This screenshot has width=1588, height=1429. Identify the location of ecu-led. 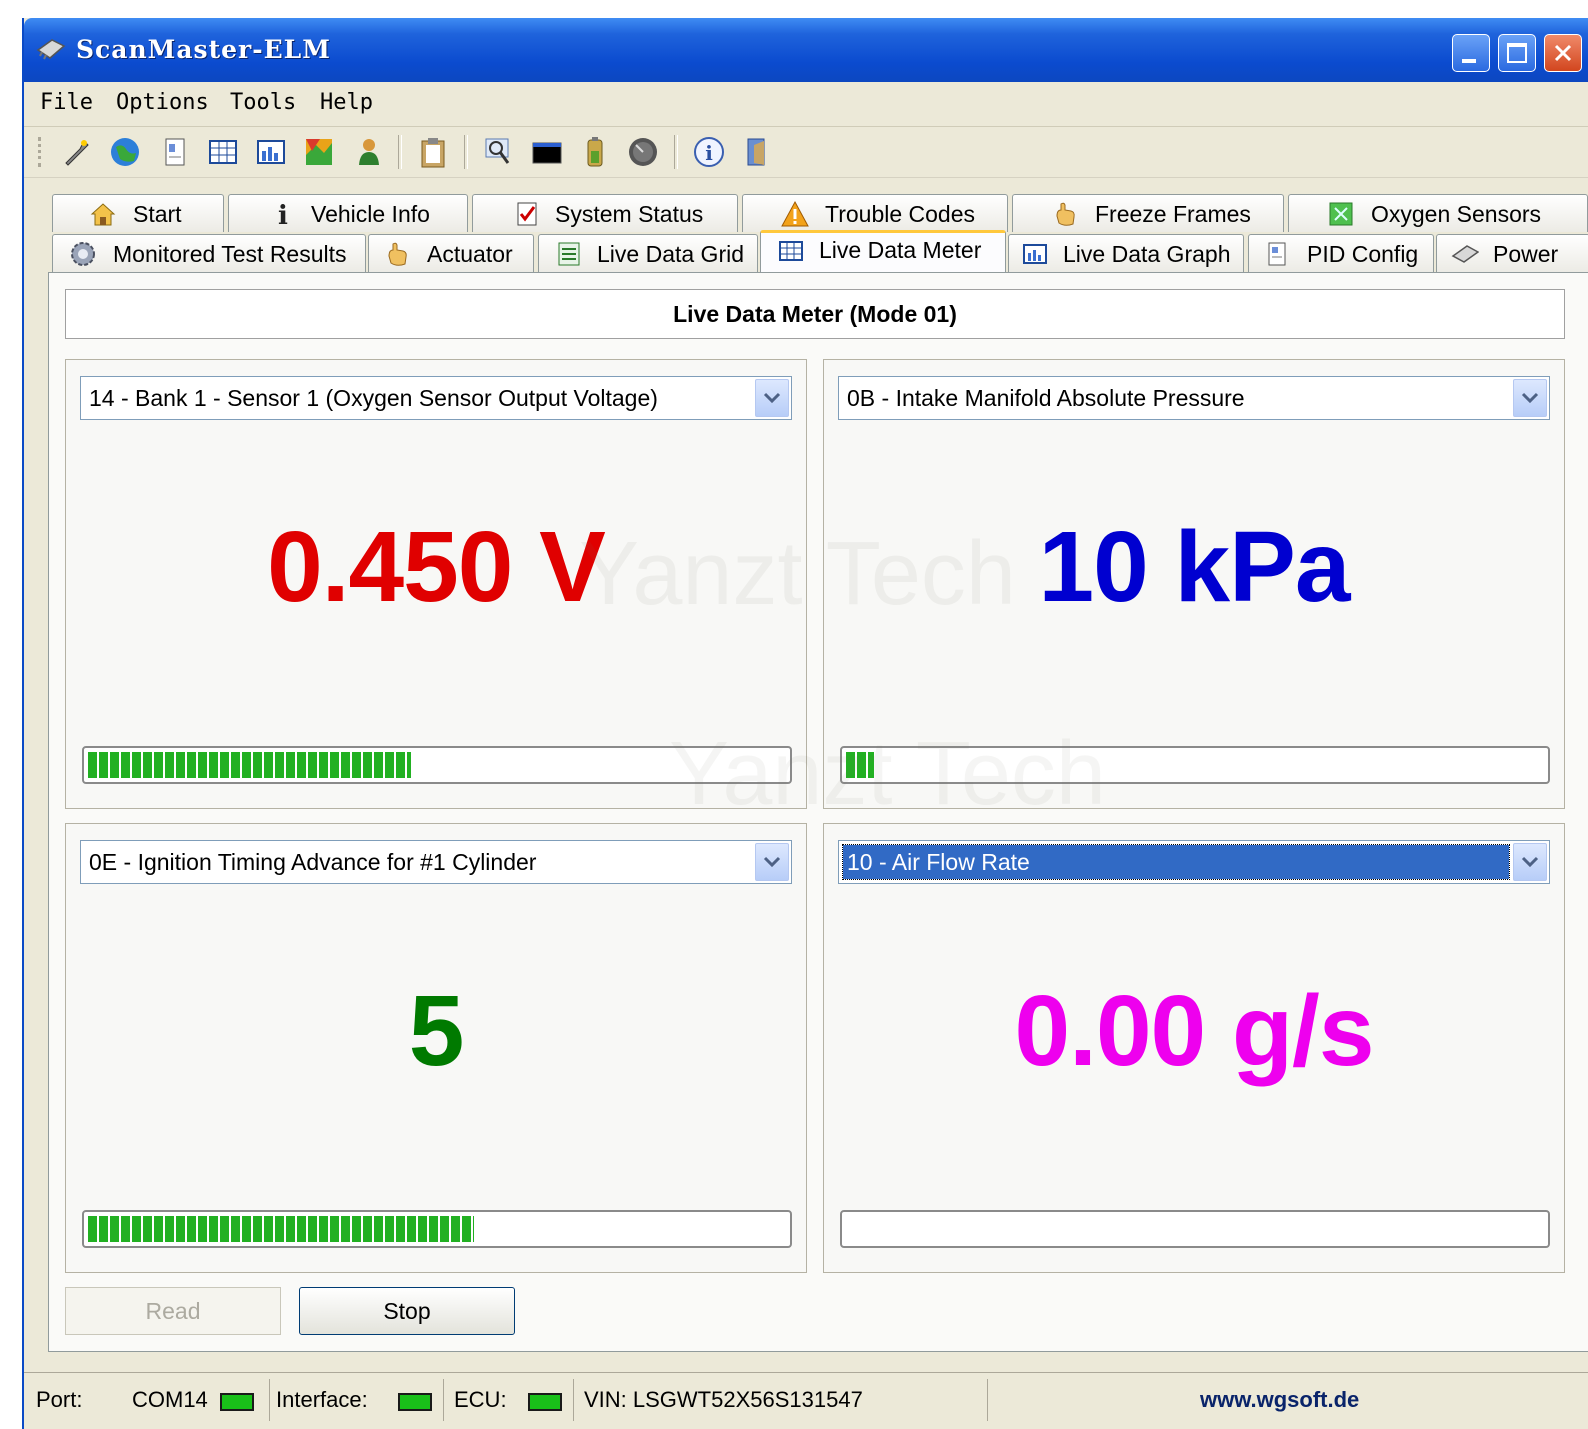
(545, 1402).